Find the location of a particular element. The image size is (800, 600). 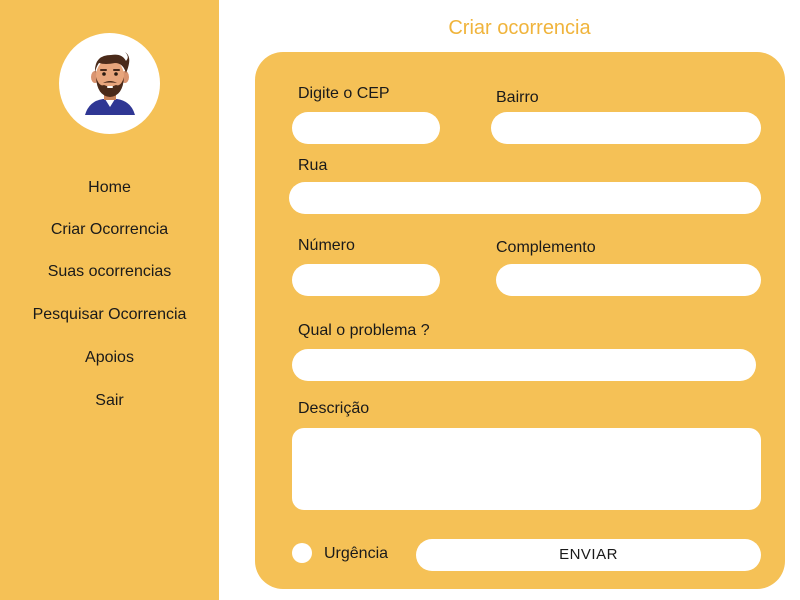

numero-label: Número is located at coordinates (326, 245).